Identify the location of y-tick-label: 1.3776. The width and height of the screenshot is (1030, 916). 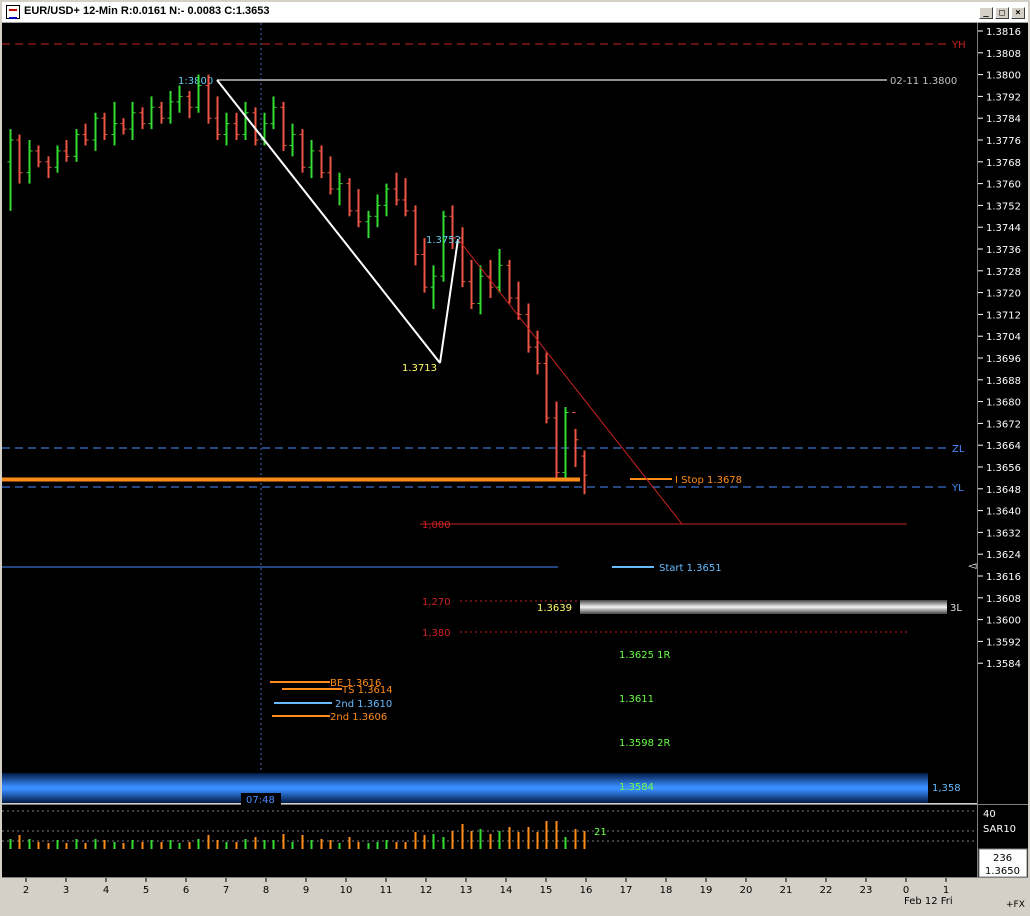
(1003, 141).